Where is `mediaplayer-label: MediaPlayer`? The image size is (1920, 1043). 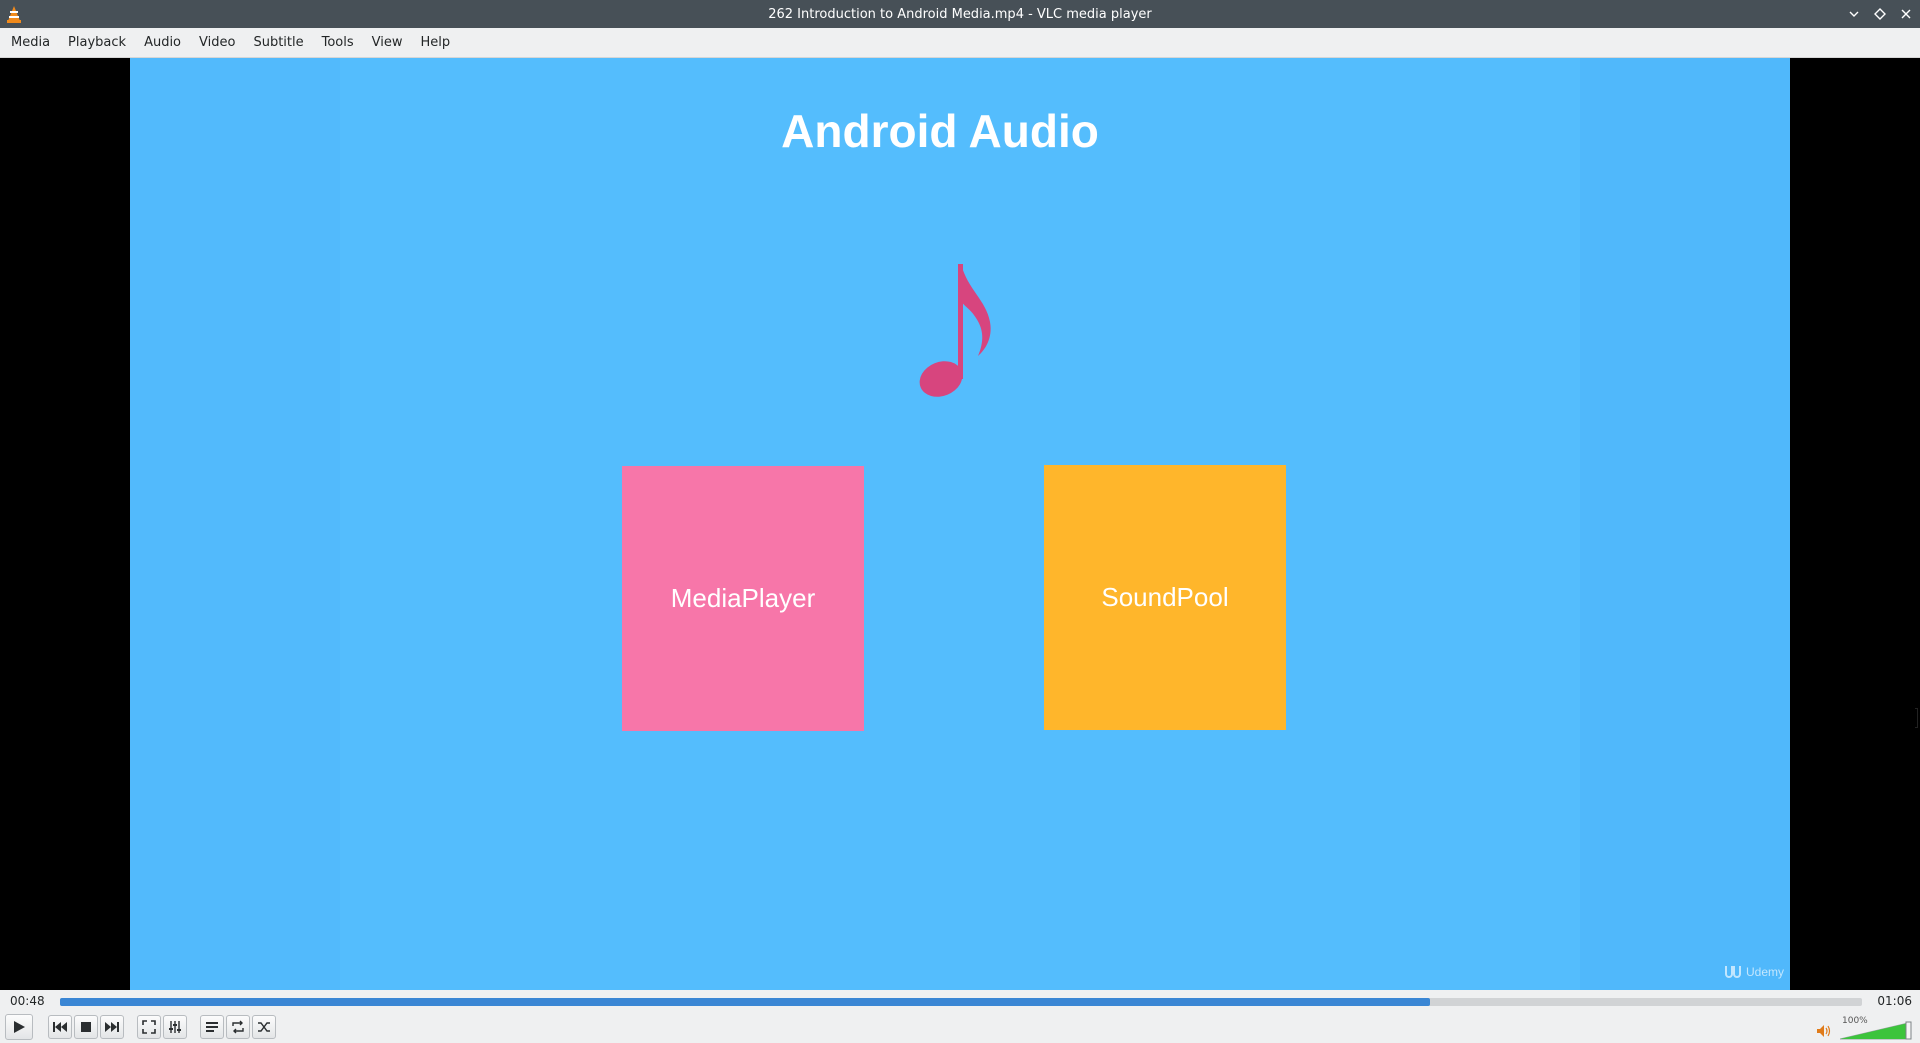
mediaplayer-label: MediaPlayer is located at coordinates (743, 598).